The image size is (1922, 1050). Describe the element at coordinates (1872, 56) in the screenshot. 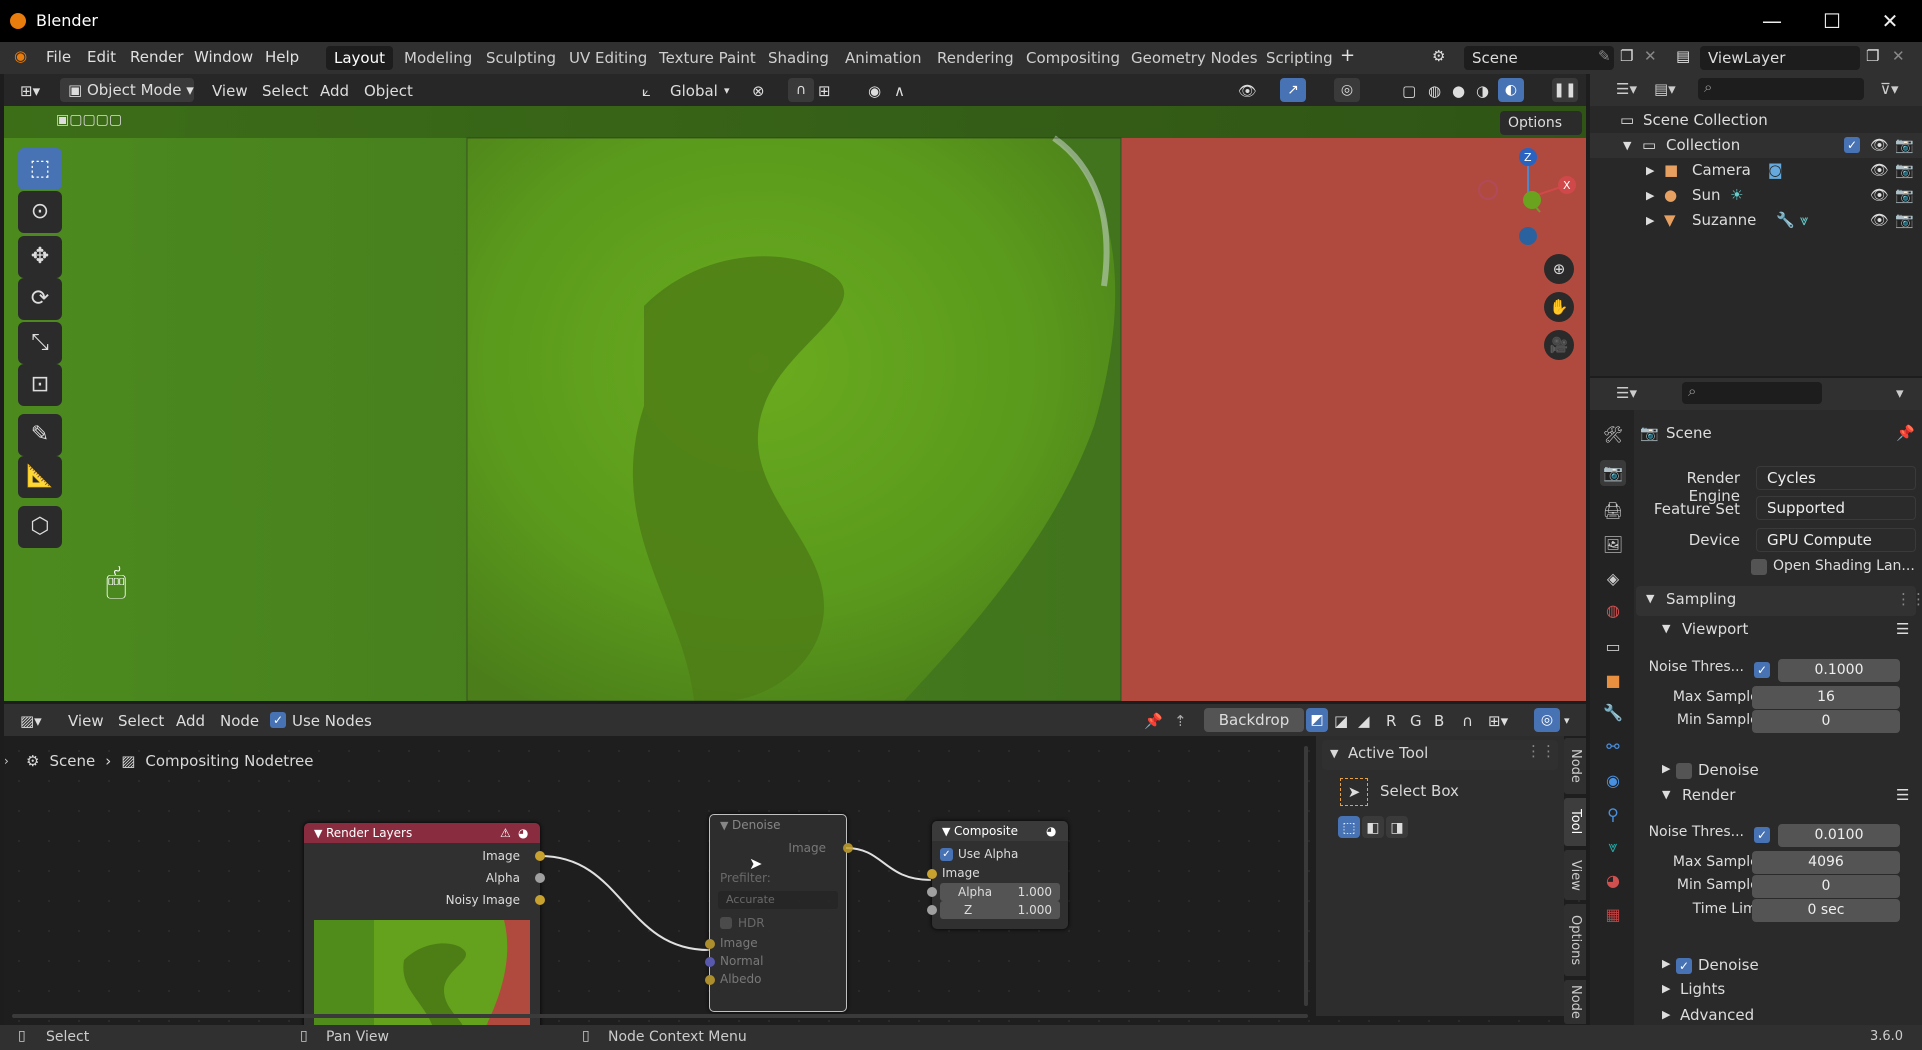

I see `new-view-layer-icon: ❐` at that location.